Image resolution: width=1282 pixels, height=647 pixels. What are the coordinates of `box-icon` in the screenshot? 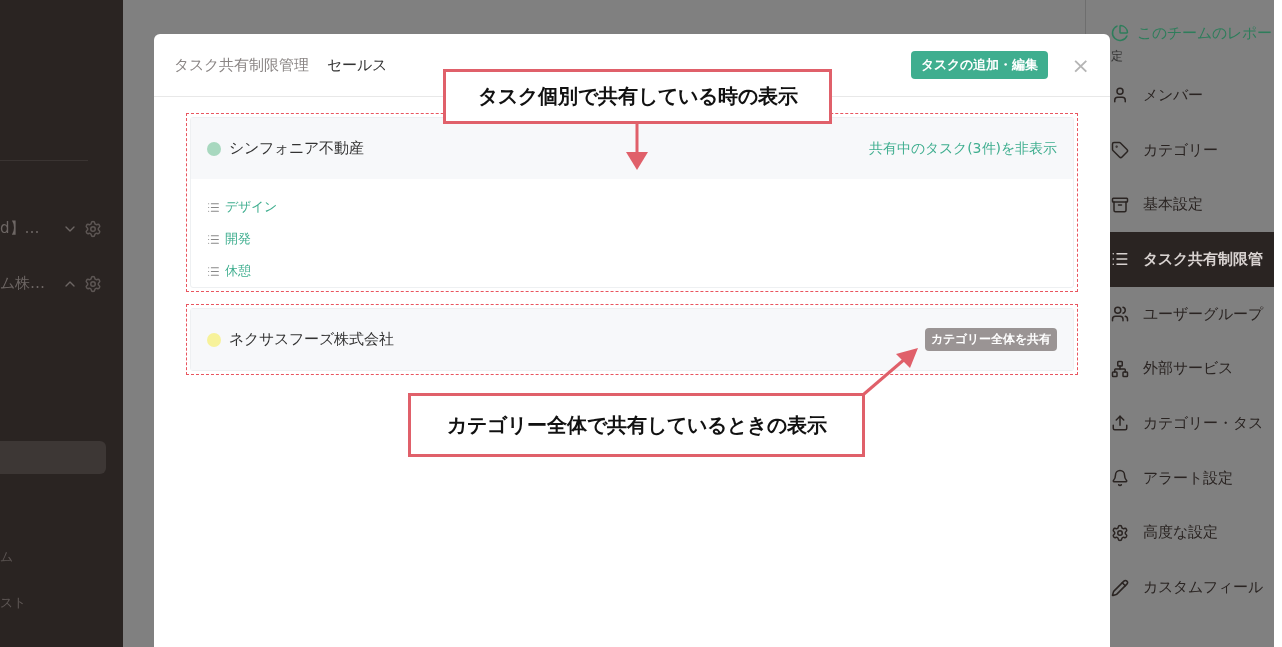 It's located at (1120, 204).